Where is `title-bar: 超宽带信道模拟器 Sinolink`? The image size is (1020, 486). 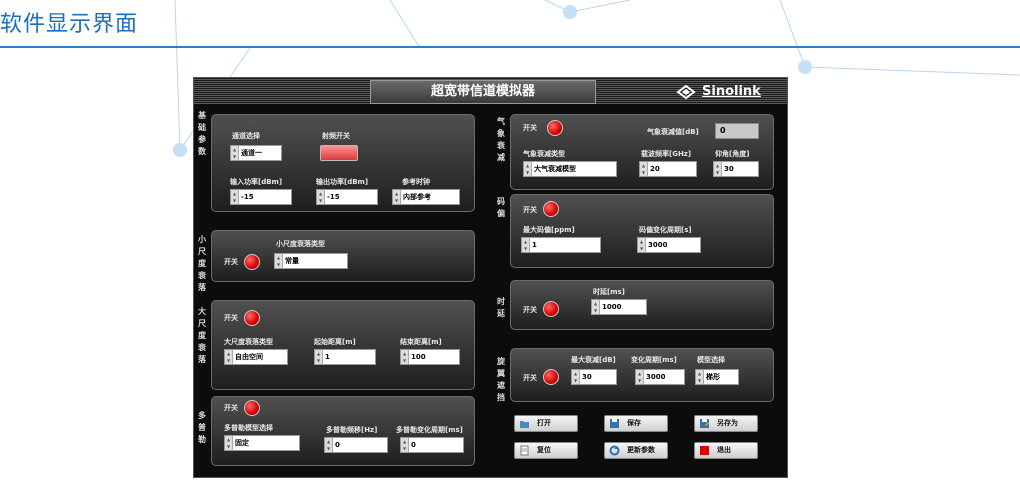
title-bar: 超宽带信道模拟器 Sinolink is located at coordinates (490, 91).